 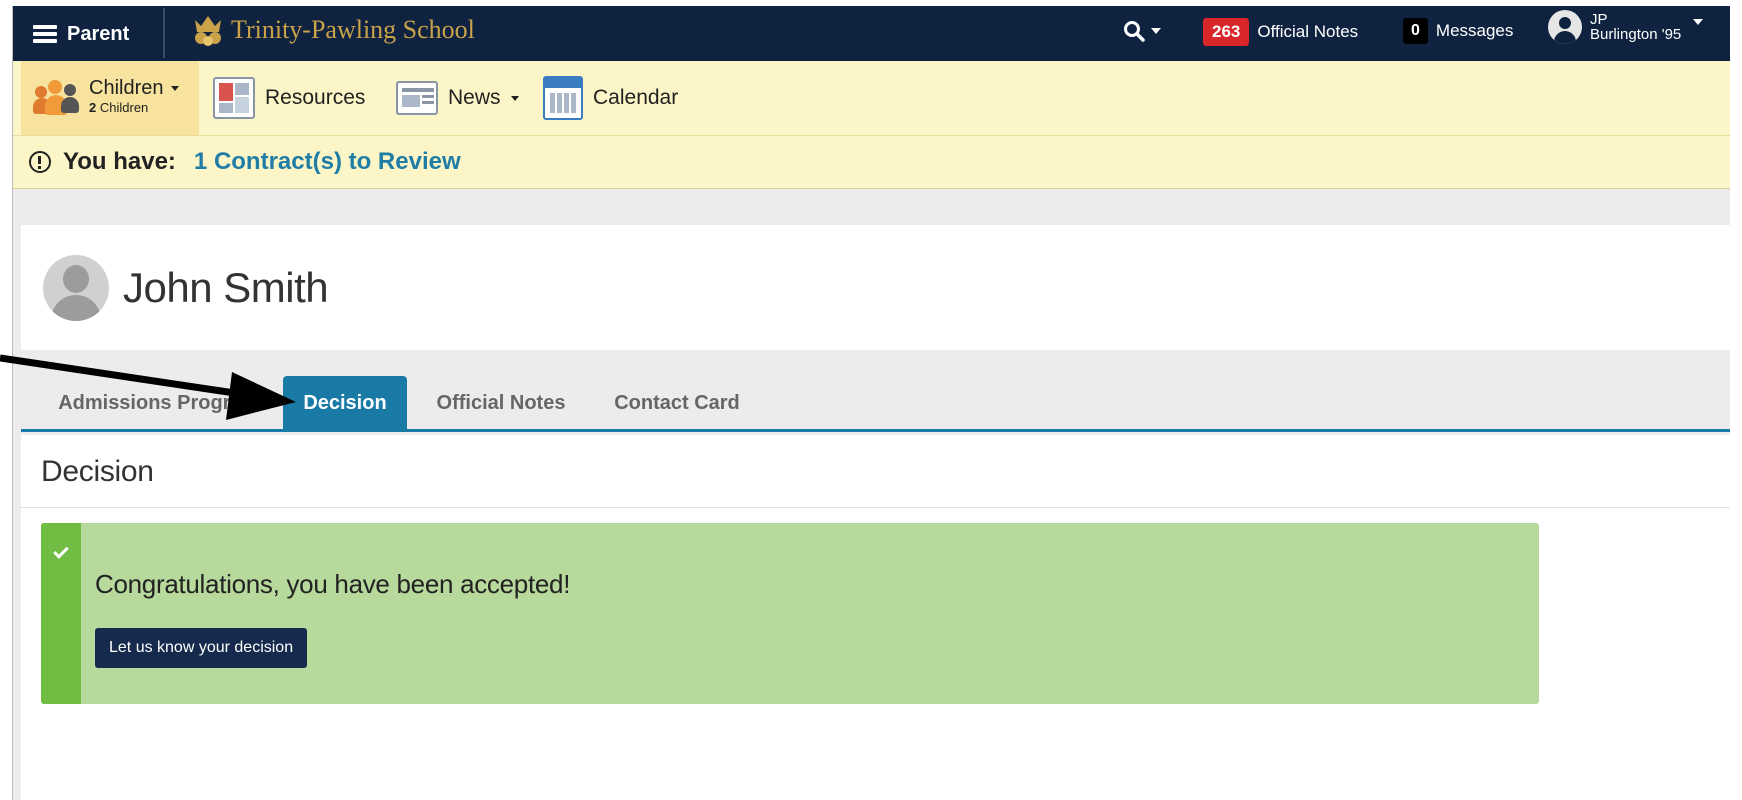 I want to click on calendar-label: Calendar, so click(x=636, y=97).